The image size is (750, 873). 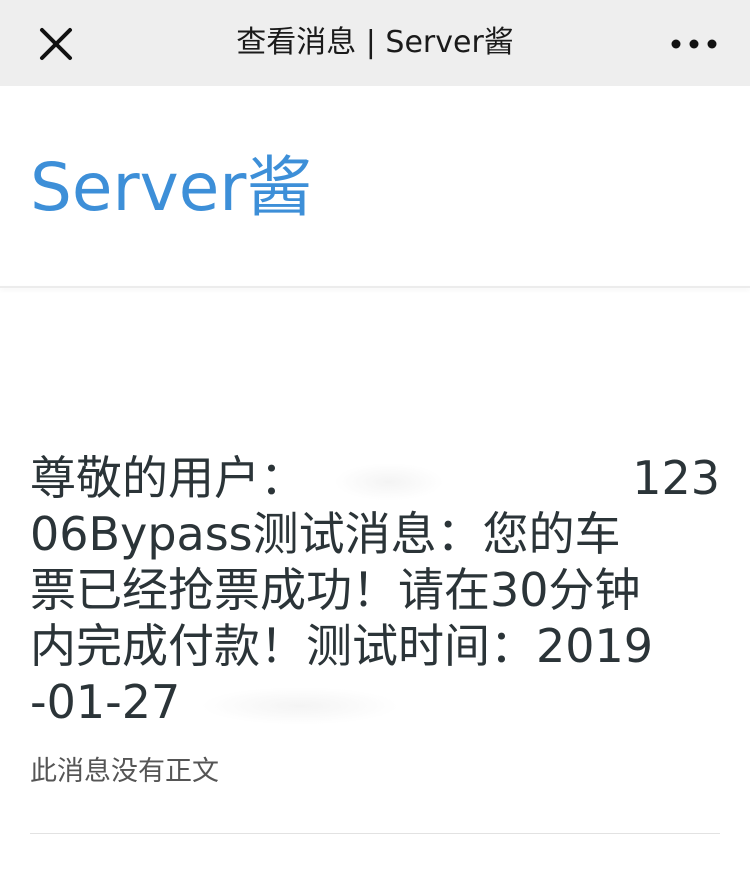 I want to click on message-line-3: 票已经抢票成功！请在30分钟, so click(x=335, y=590).